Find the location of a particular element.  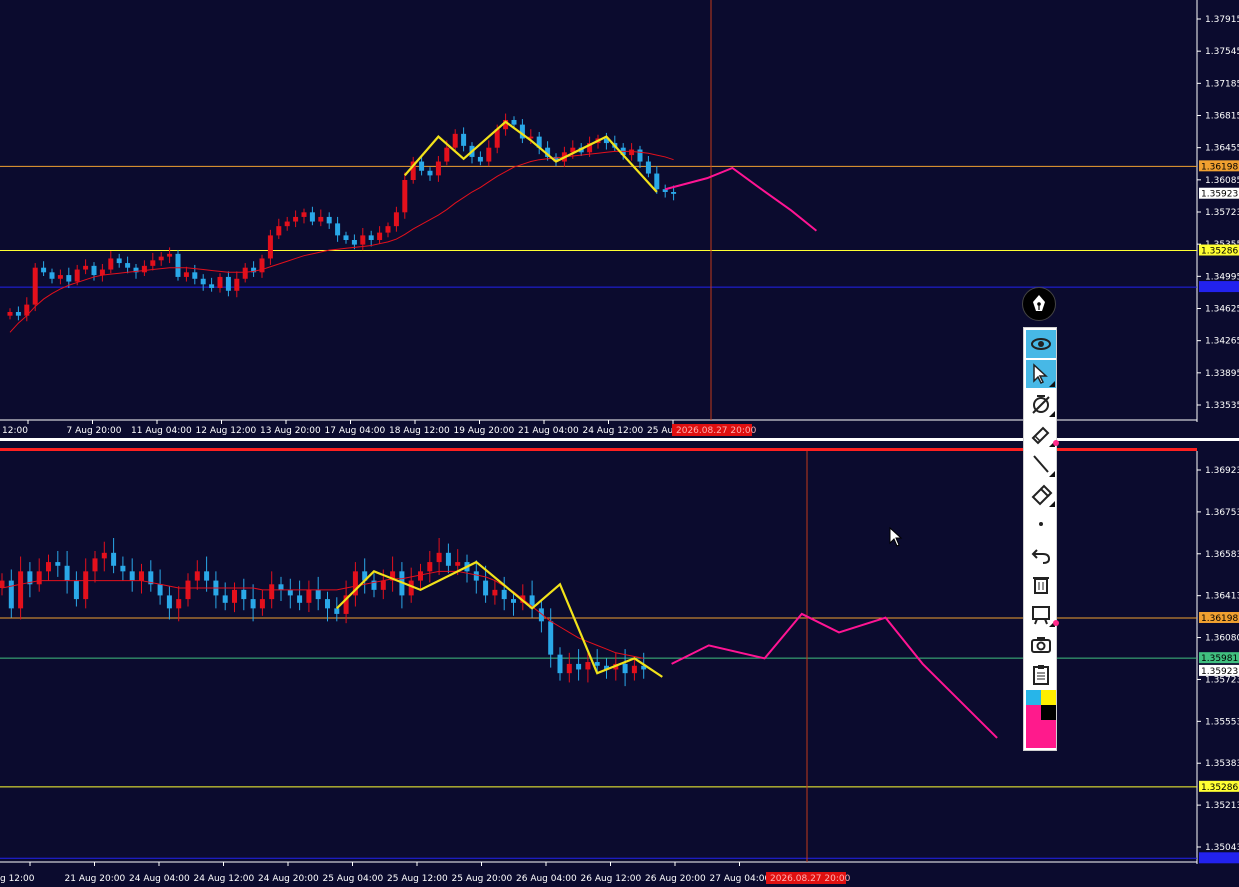

x-tick-label: 25 Aug 20:00 is located at coordinates (482, 879).